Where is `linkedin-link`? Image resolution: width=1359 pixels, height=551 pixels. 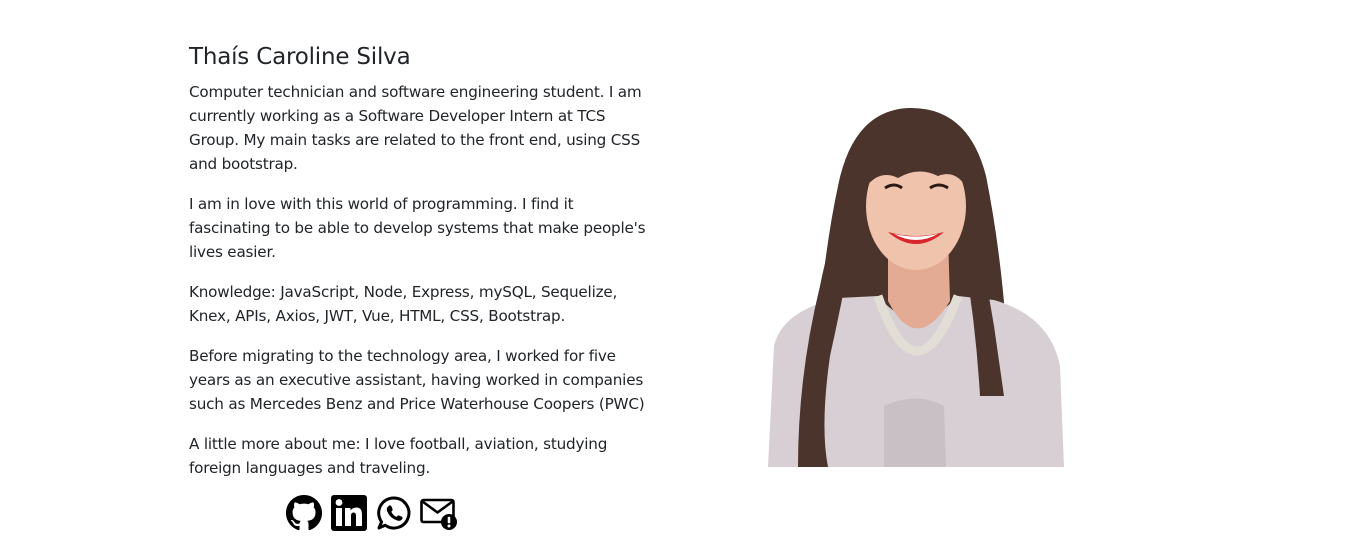
linkedin-link is located at coordinates (348, 512).